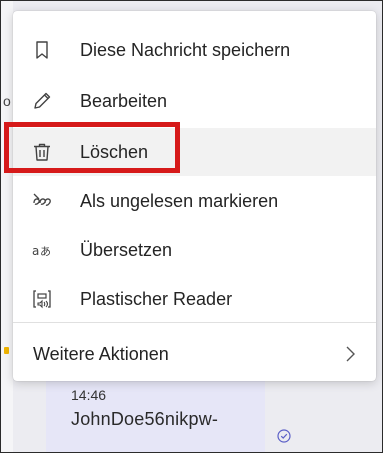 The height and width of the screenshot is (453, 383). I want to click on menu-item-mark-unread: Als ungelesen markieren, so click(194, 201).